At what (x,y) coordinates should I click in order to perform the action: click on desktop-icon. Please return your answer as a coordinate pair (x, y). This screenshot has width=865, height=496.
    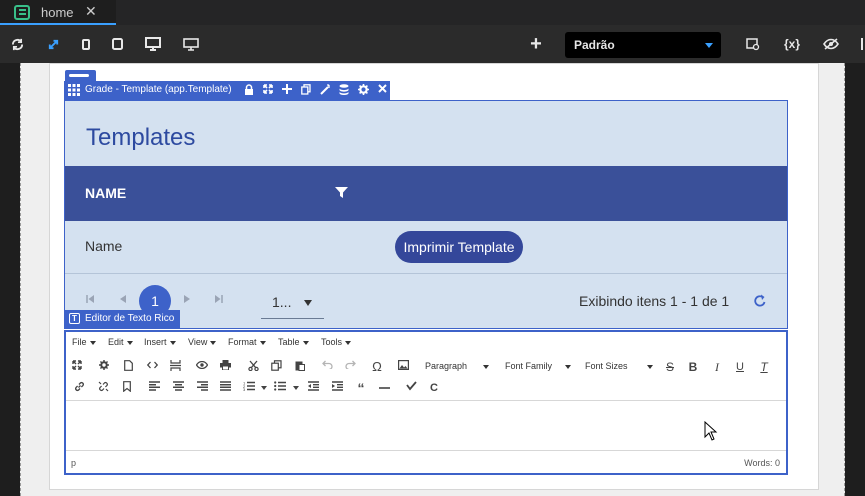
    Looking at the image, I should click on (153, 44).